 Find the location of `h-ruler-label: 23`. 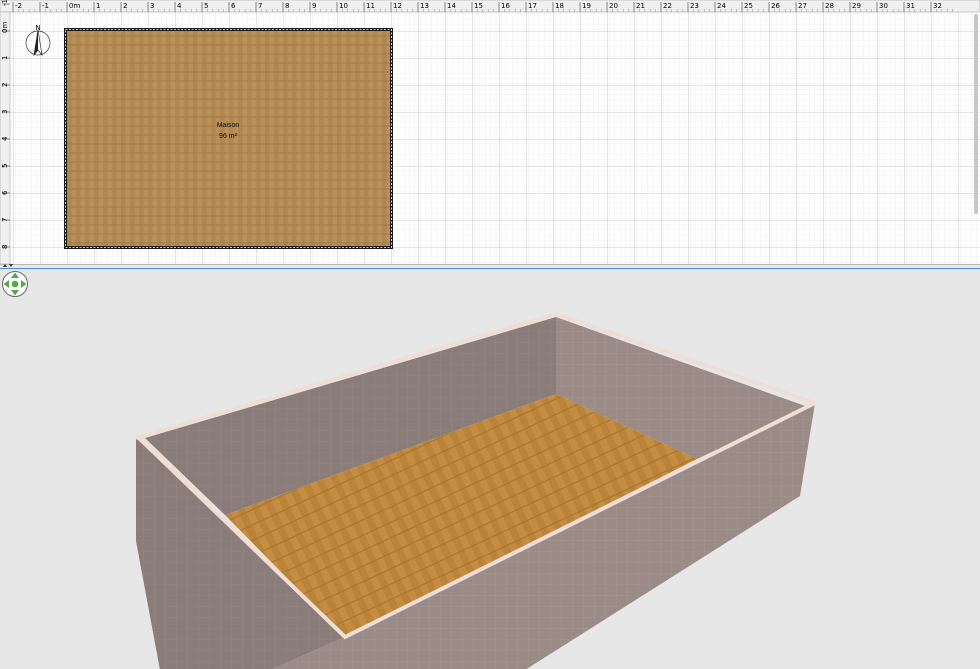

h-ruler-label: 23 is located at coordinates (694, 6).